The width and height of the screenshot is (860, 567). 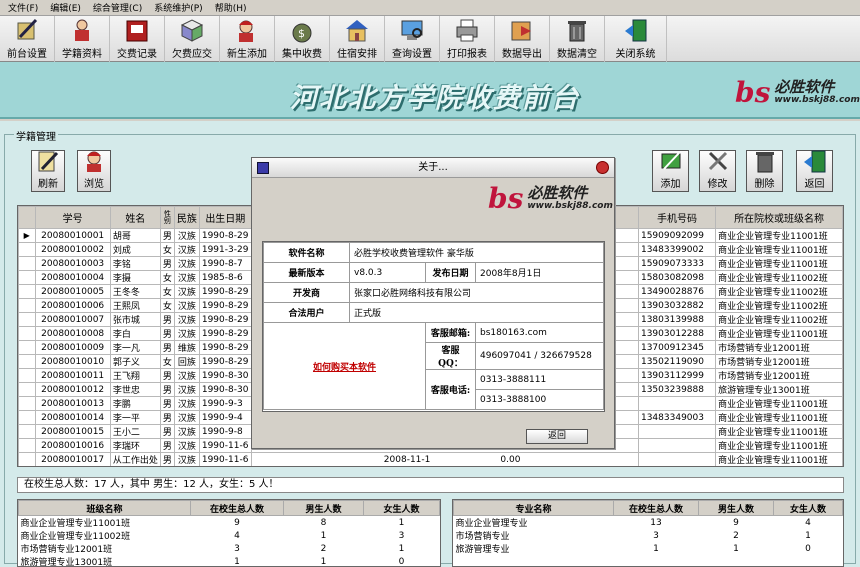 What do you see at coordinates (247, 39) in the screenshot?
I see `toolbar-new-student-button: 新生添加` at bounding box center [247, 39].